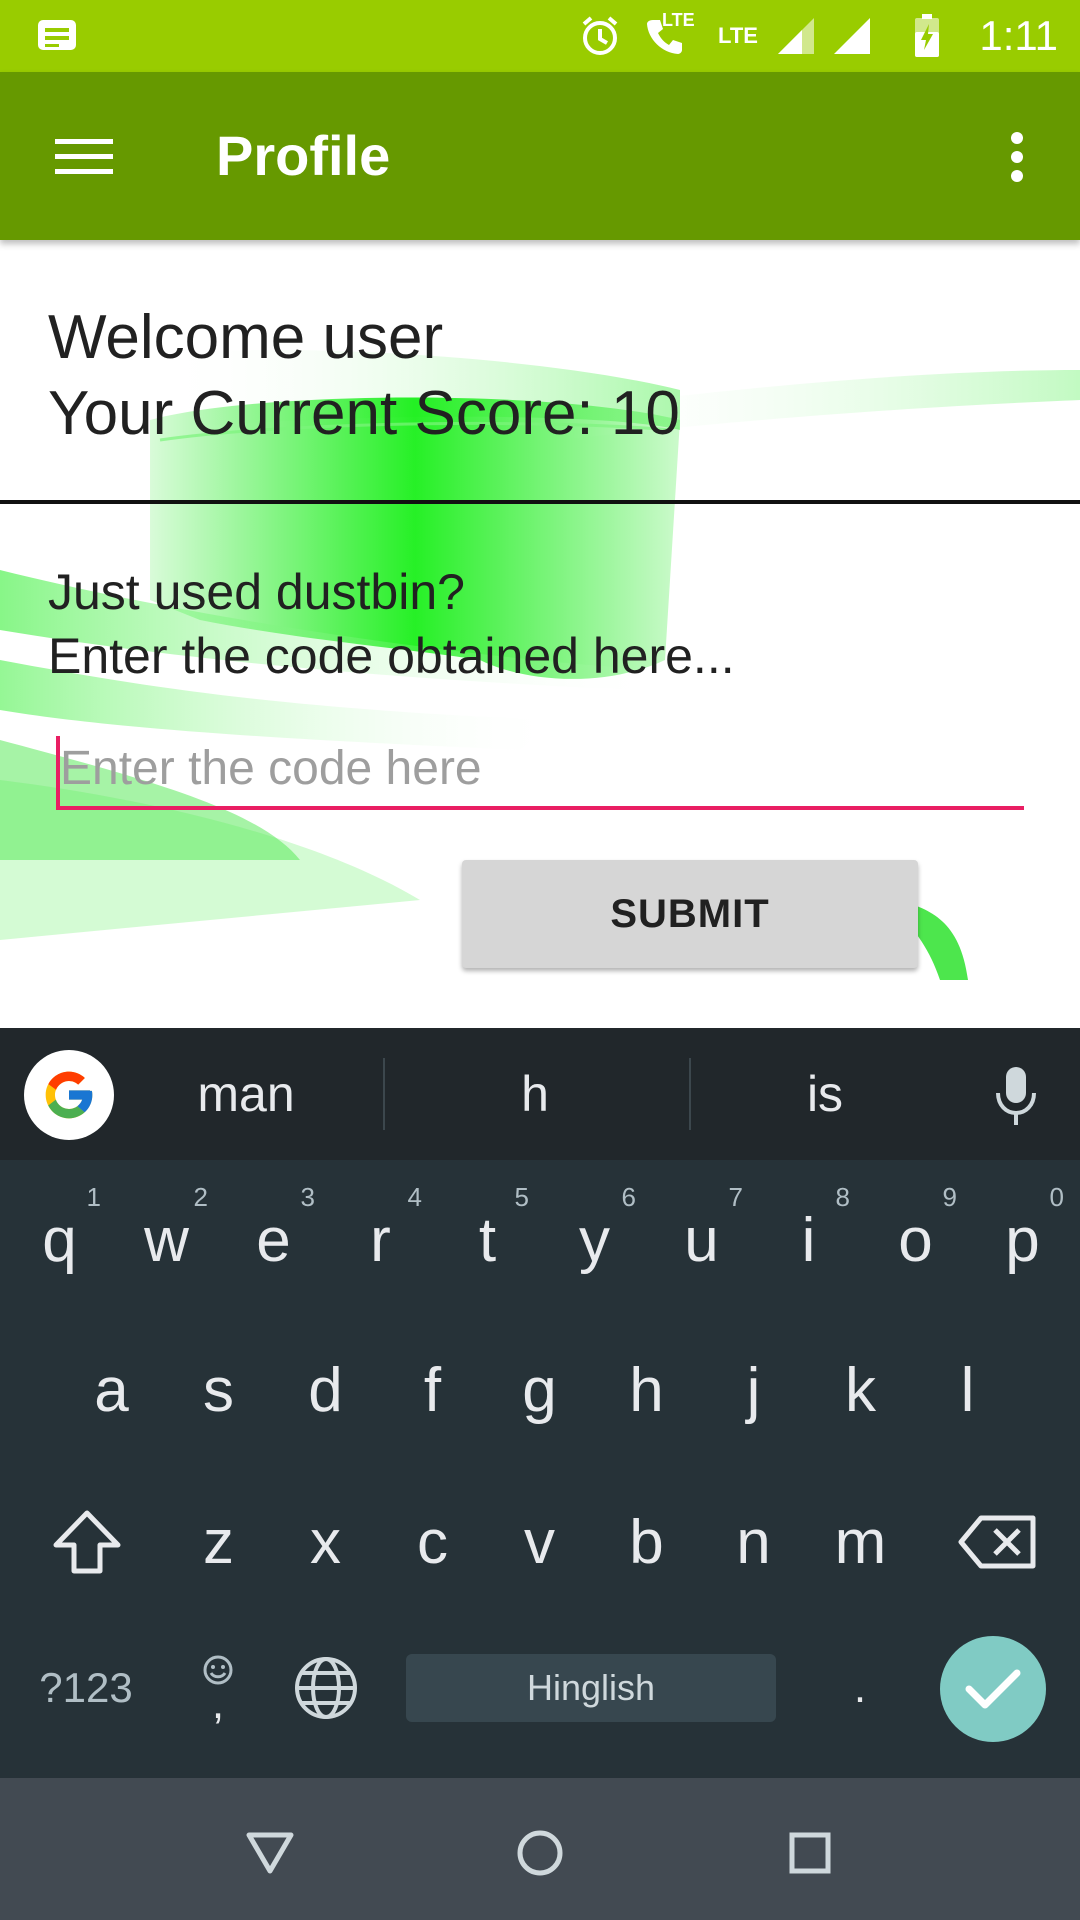 Image resolution: width=1080 pixels, height=1920 pixels. Describe the element at coordinates (270, 1853) in the screenshot. I see `back-icon` at that location.